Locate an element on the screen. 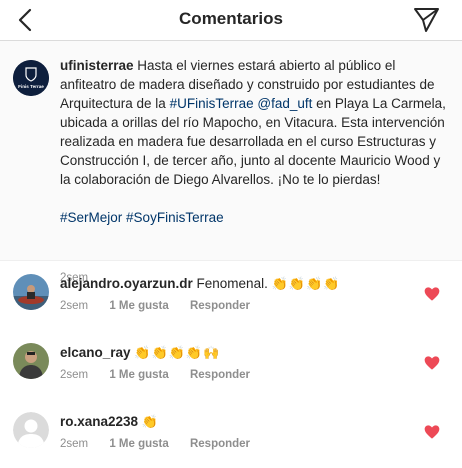  paper-plane-icon is located at coordinates (426, 20).